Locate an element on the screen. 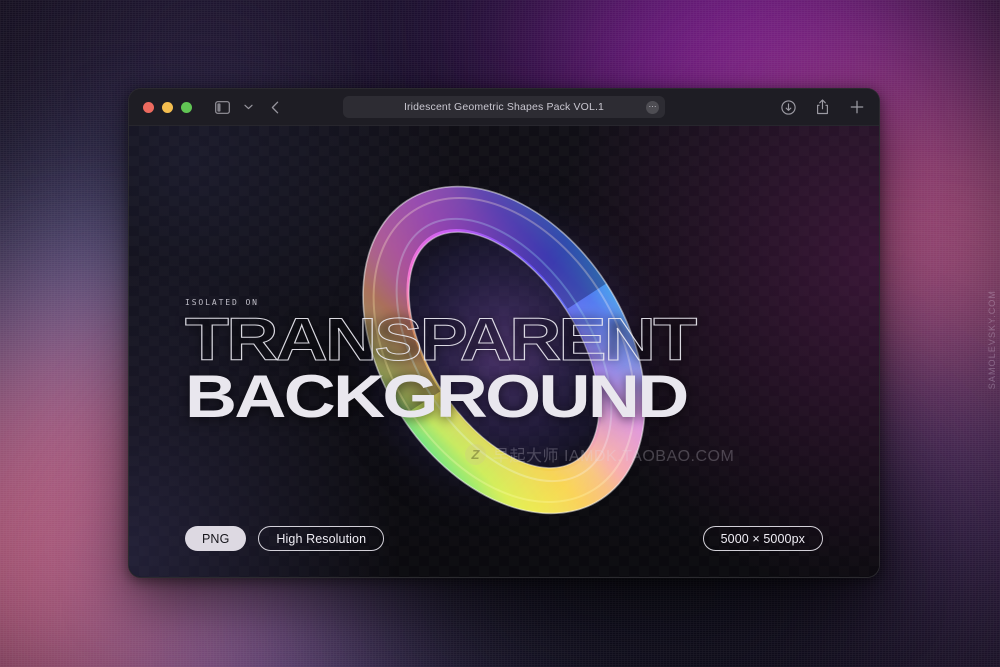 The height and width of the screenshot is (667, 1000). zoom-button is located at coordinates (186, 107).